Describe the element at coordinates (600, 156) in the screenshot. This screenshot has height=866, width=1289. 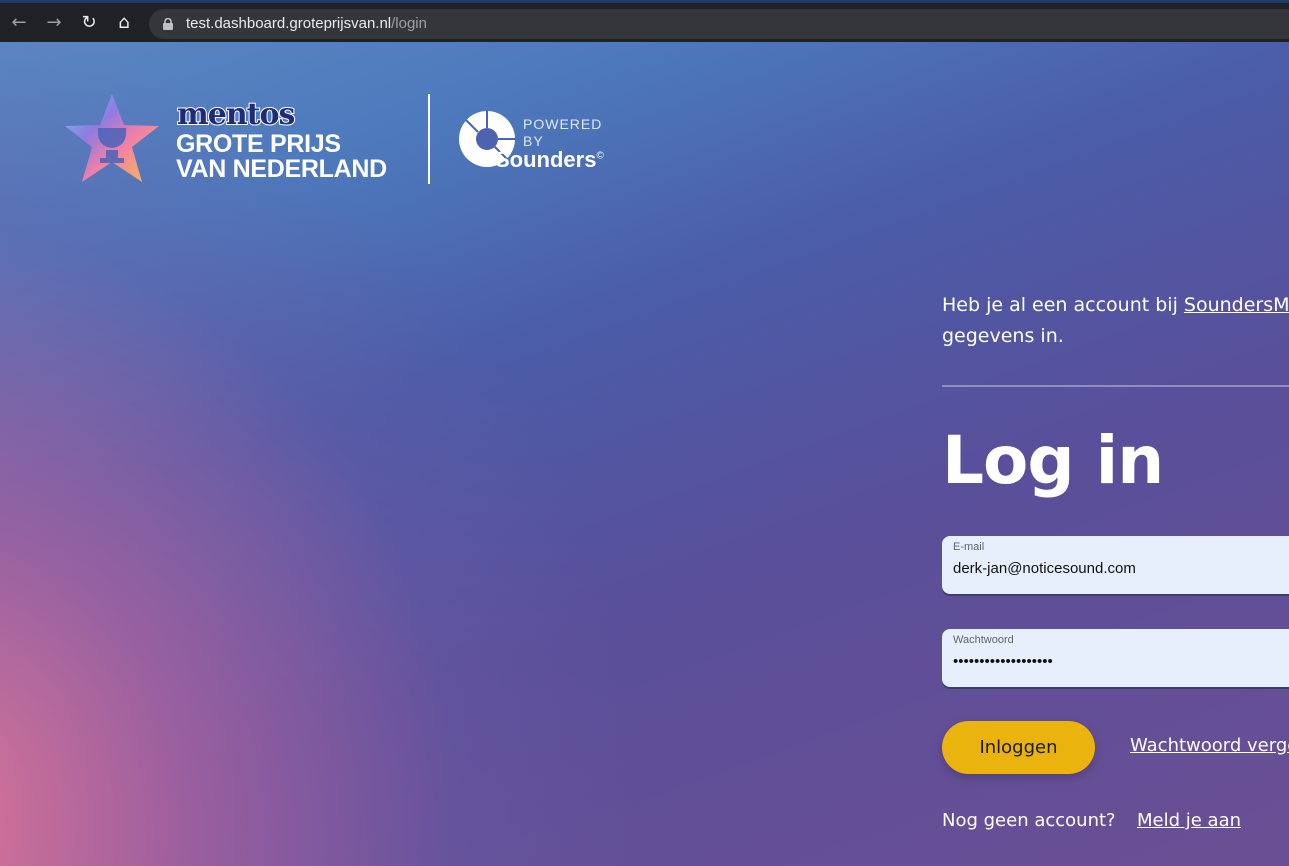
I see `copyright-mark: ©` at that location.